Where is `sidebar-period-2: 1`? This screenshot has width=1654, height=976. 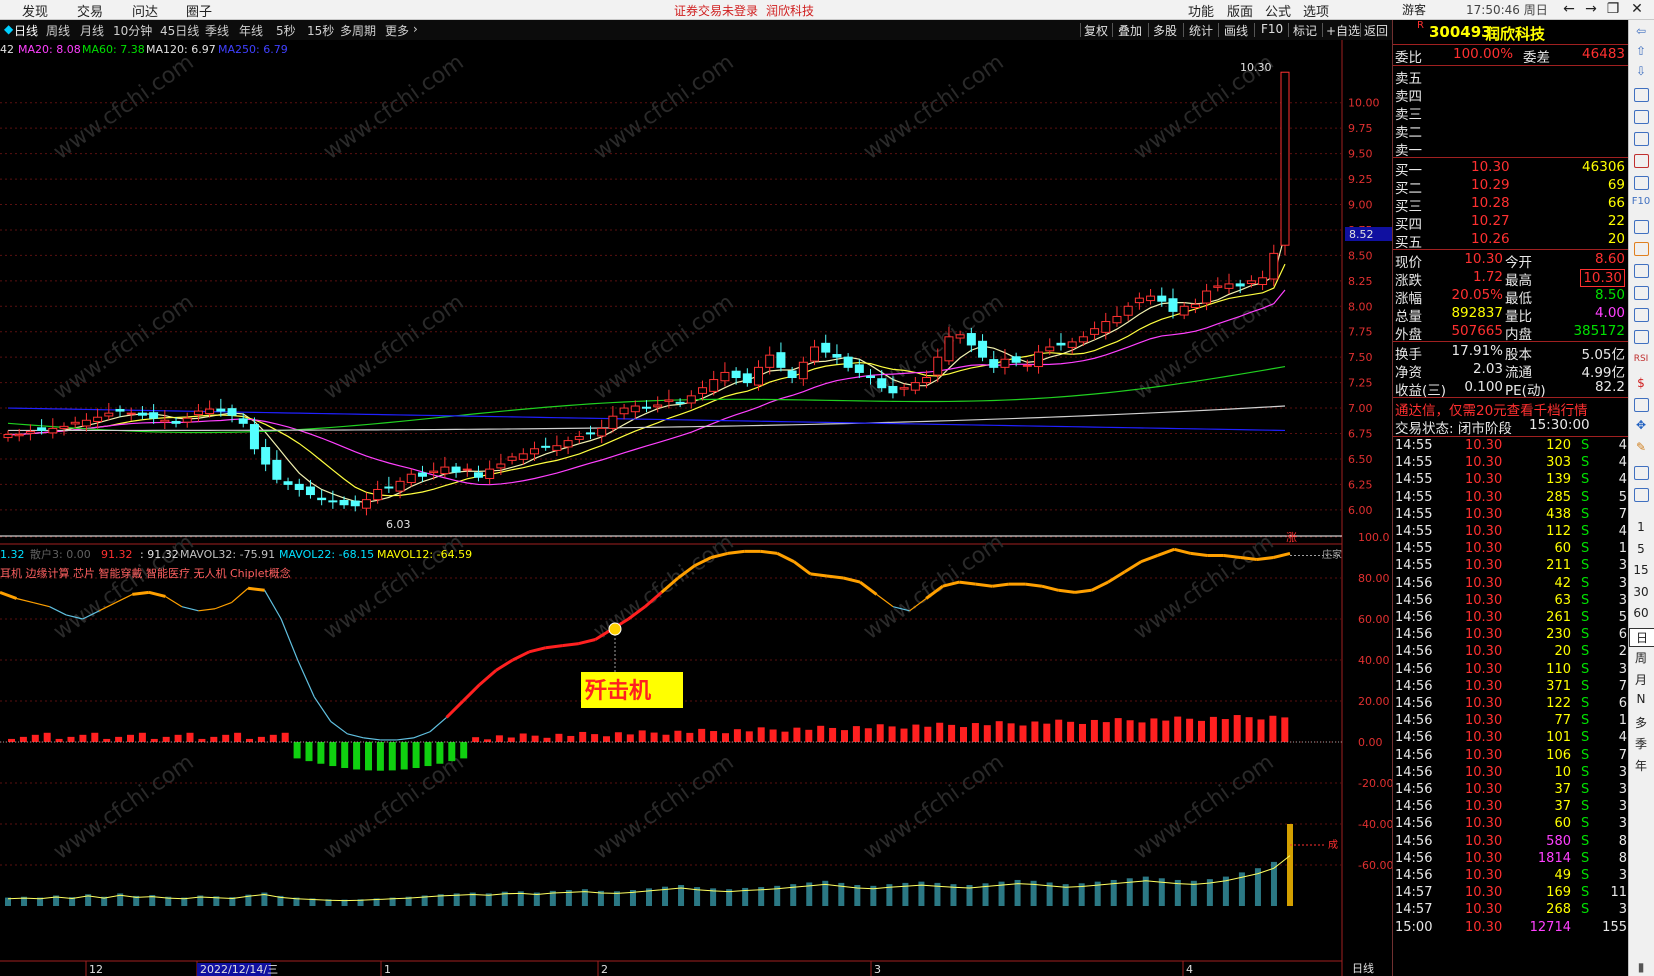
sidebar-period-2: 1 is located at coordinates (1641, 527).